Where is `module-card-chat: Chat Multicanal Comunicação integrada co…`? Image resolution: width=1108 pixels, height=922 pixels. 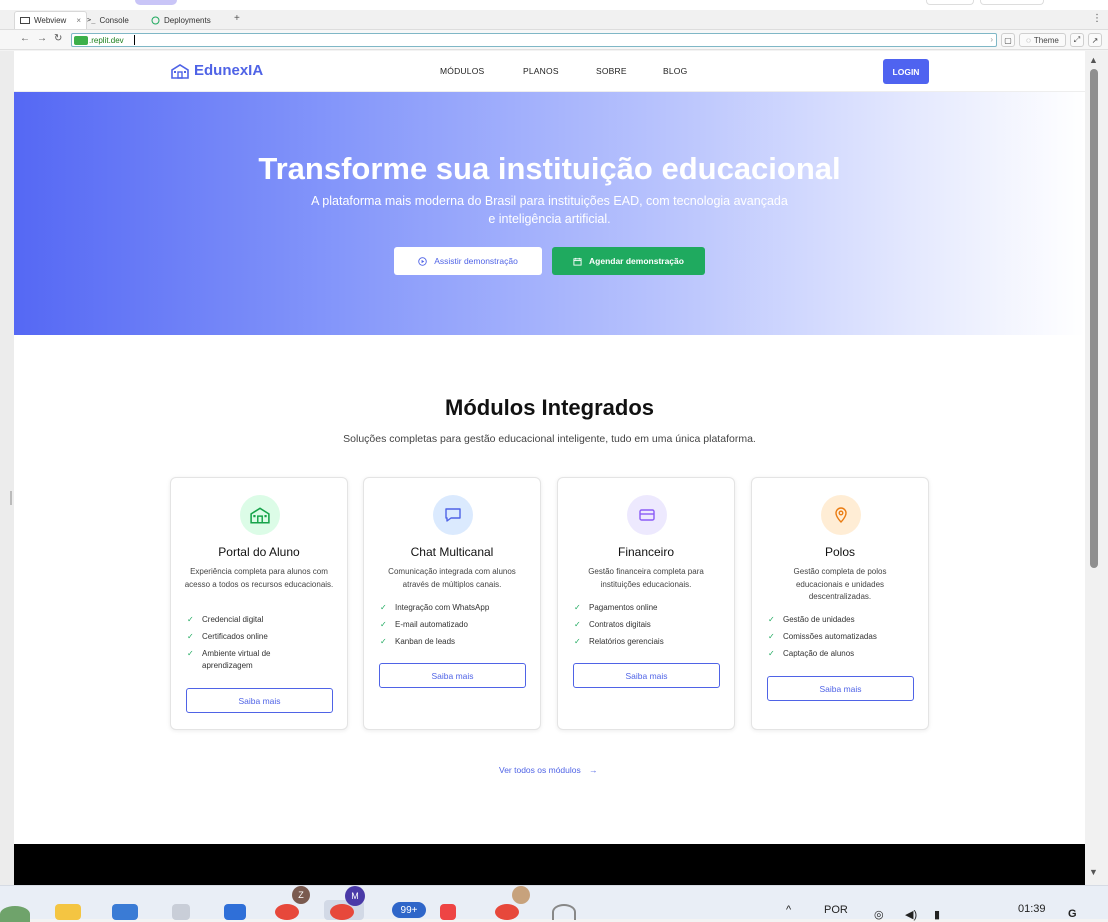
module-card-chat: Chat Multicanal Comunicação integrada co… is located at coordinates (452, 603).